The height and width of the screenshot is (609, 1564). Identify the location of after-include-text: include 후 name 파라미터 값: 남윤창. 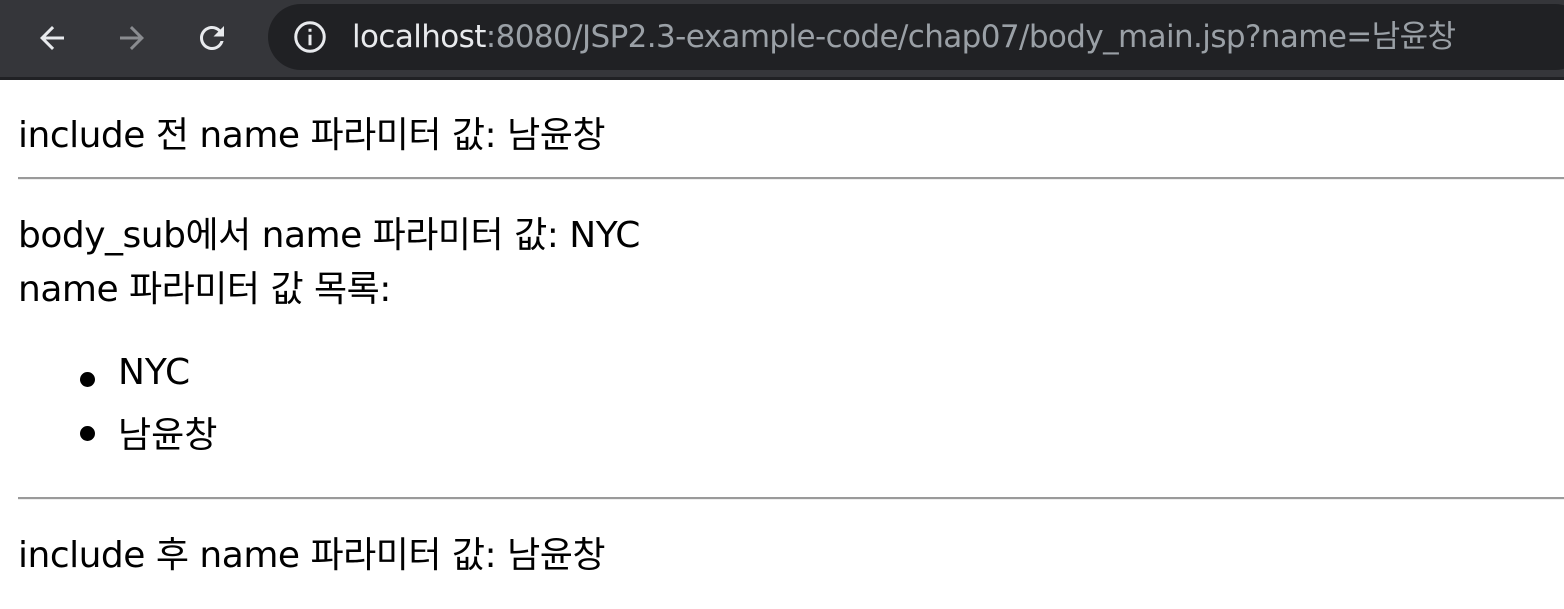
(311, 555).